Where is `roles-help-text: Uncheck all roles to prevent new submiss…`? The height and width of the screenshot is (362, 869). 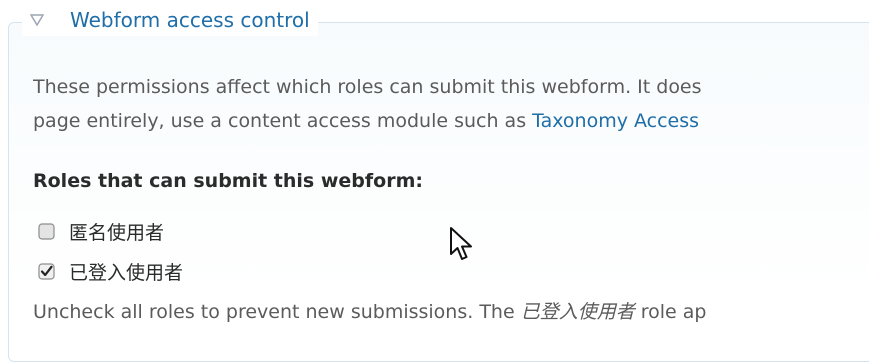 roles-help-text: Uncheck all roles to prevent new submiss… is located at coordinates (451, 312).